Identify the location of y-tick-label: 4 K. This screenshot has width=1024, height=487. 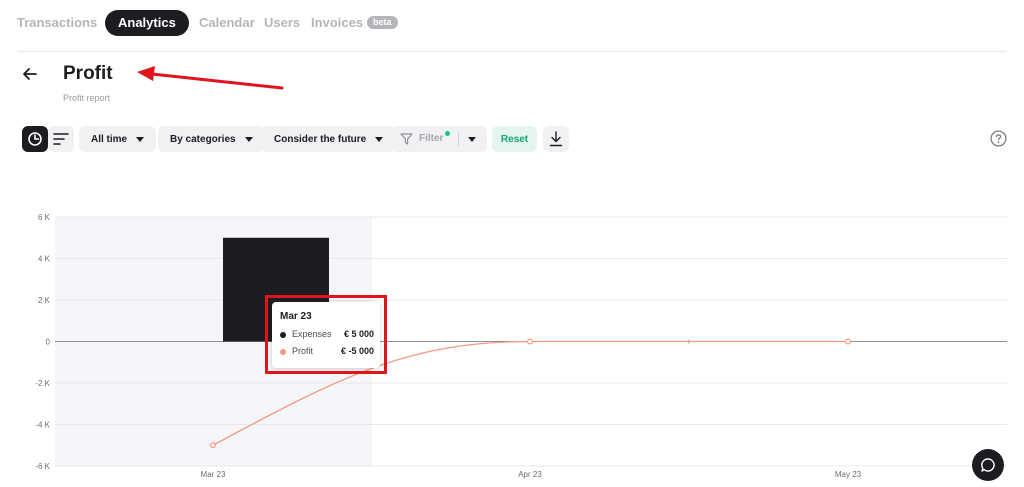
(44, 259).